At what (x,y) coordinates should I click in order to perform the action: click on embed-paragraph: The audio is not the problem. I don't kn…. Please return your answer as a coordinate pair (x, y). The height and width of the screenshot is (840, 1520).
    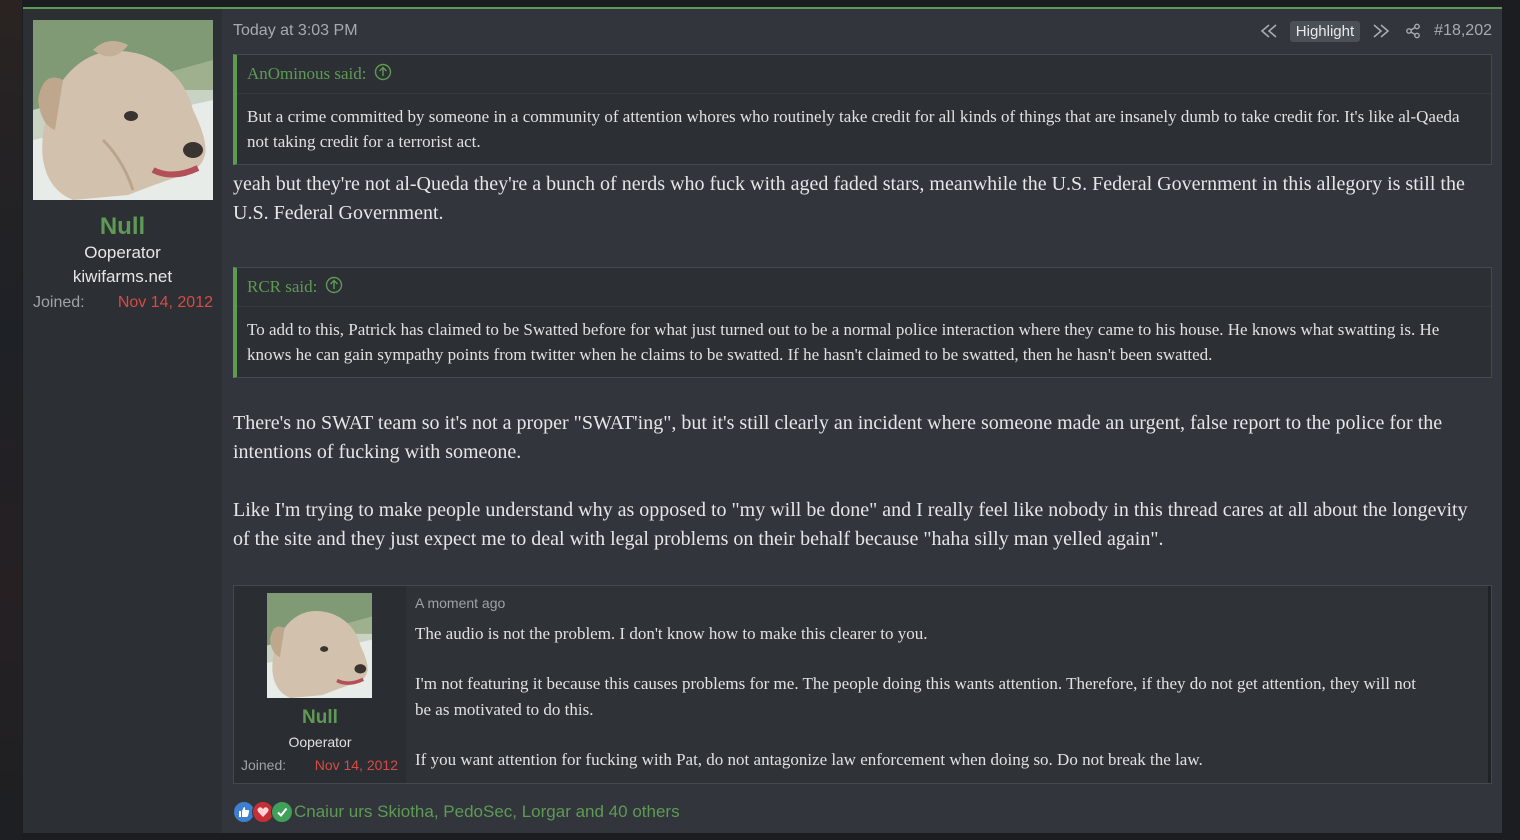
    Looking at the image, I should click on (671, 633).